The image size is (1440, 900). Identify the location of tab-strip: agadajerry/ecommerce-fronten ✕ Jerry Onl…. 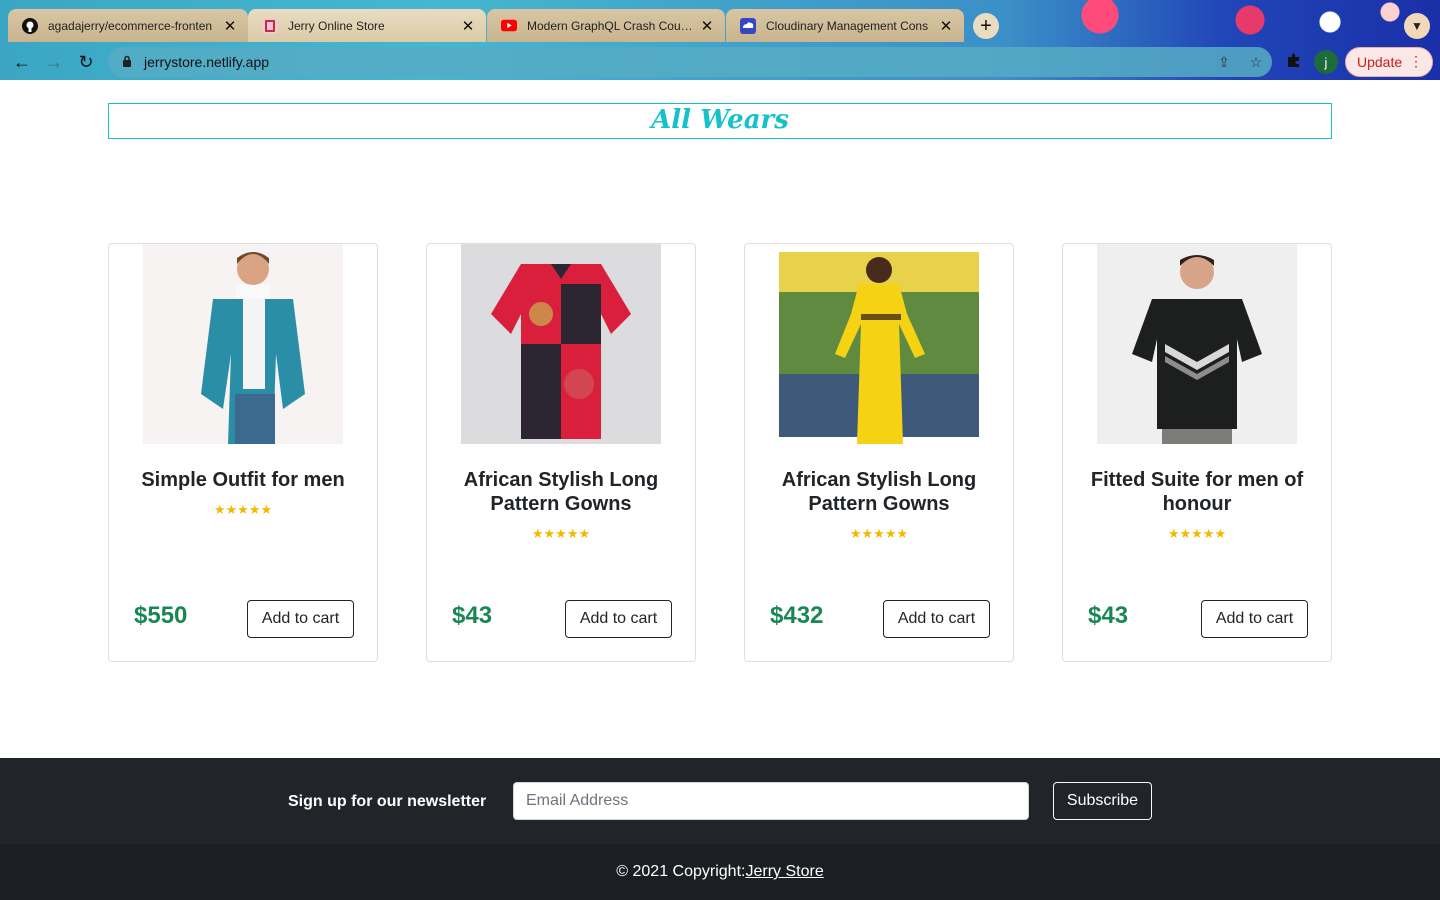
(720, 22).